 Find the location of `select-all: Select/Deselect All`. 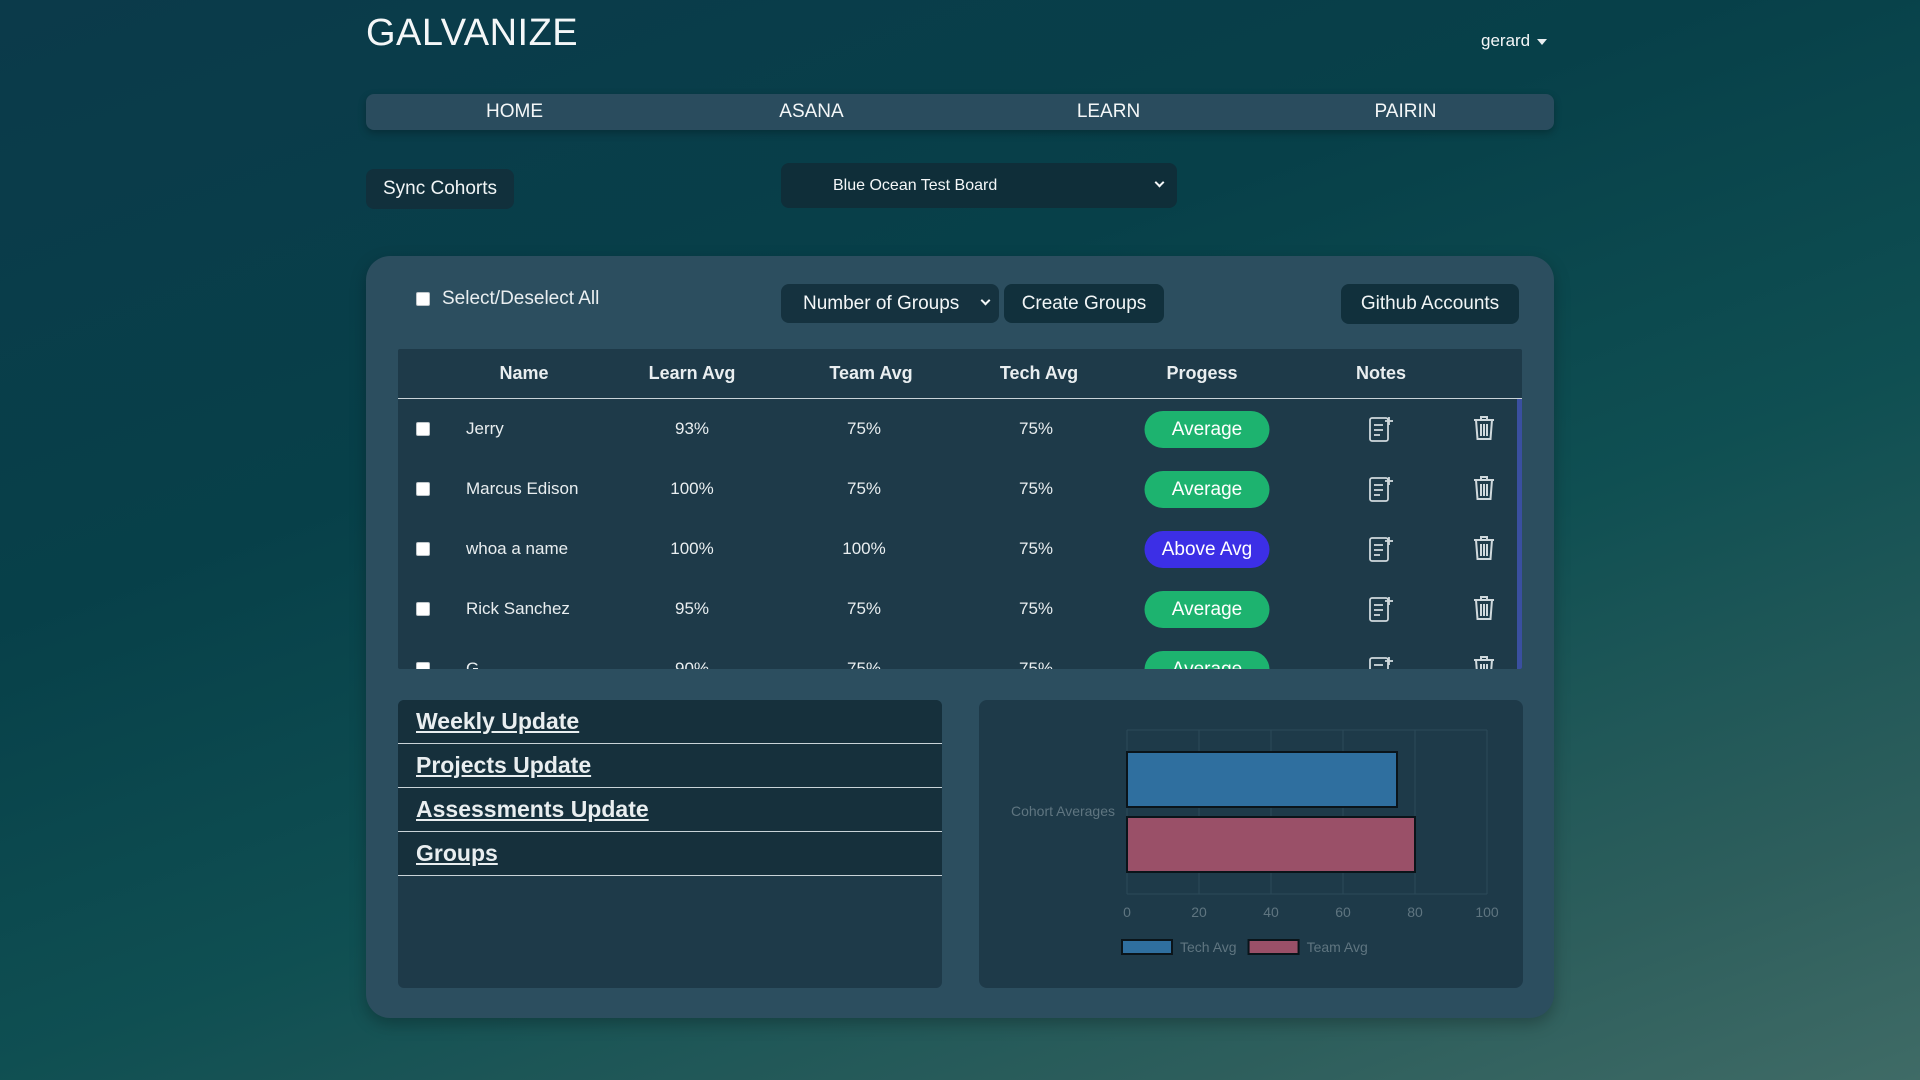

select-all: Select/Deselect All is located at coordinates (507, 299).